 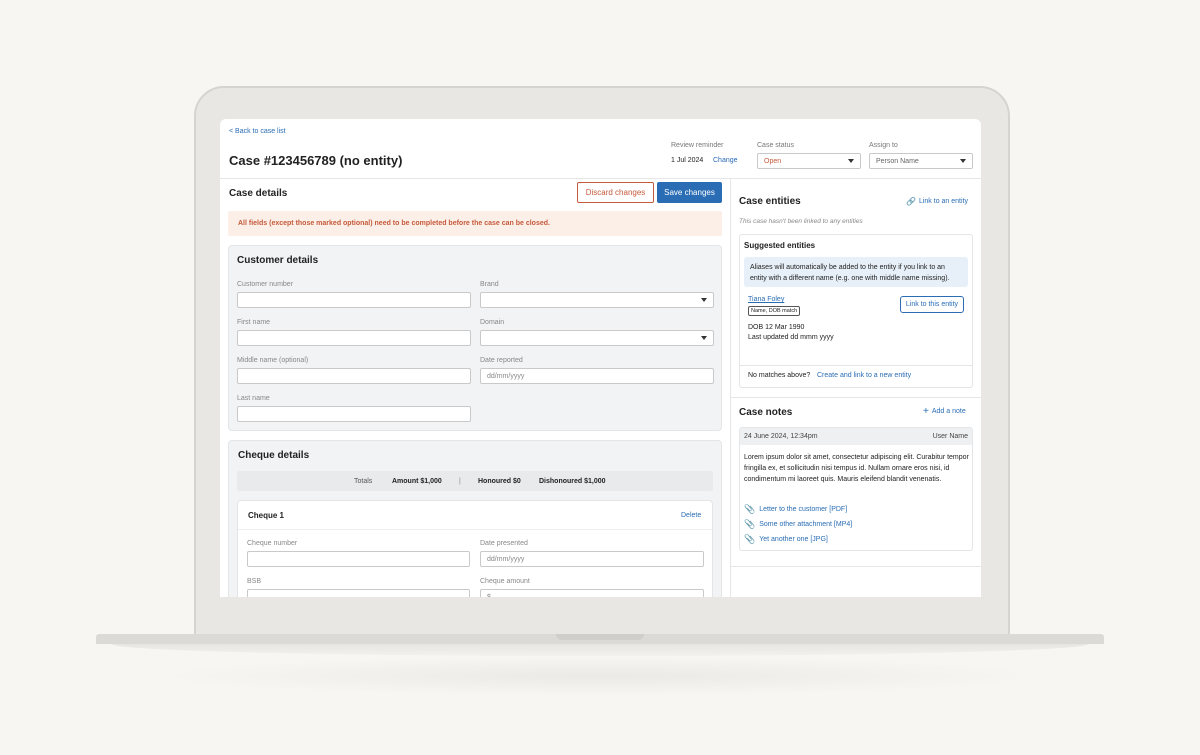 What do you see at coordinates (897, 161) in the screenshot?
I see `assign-to-value: Person Name` at bounding box center [897, 161].